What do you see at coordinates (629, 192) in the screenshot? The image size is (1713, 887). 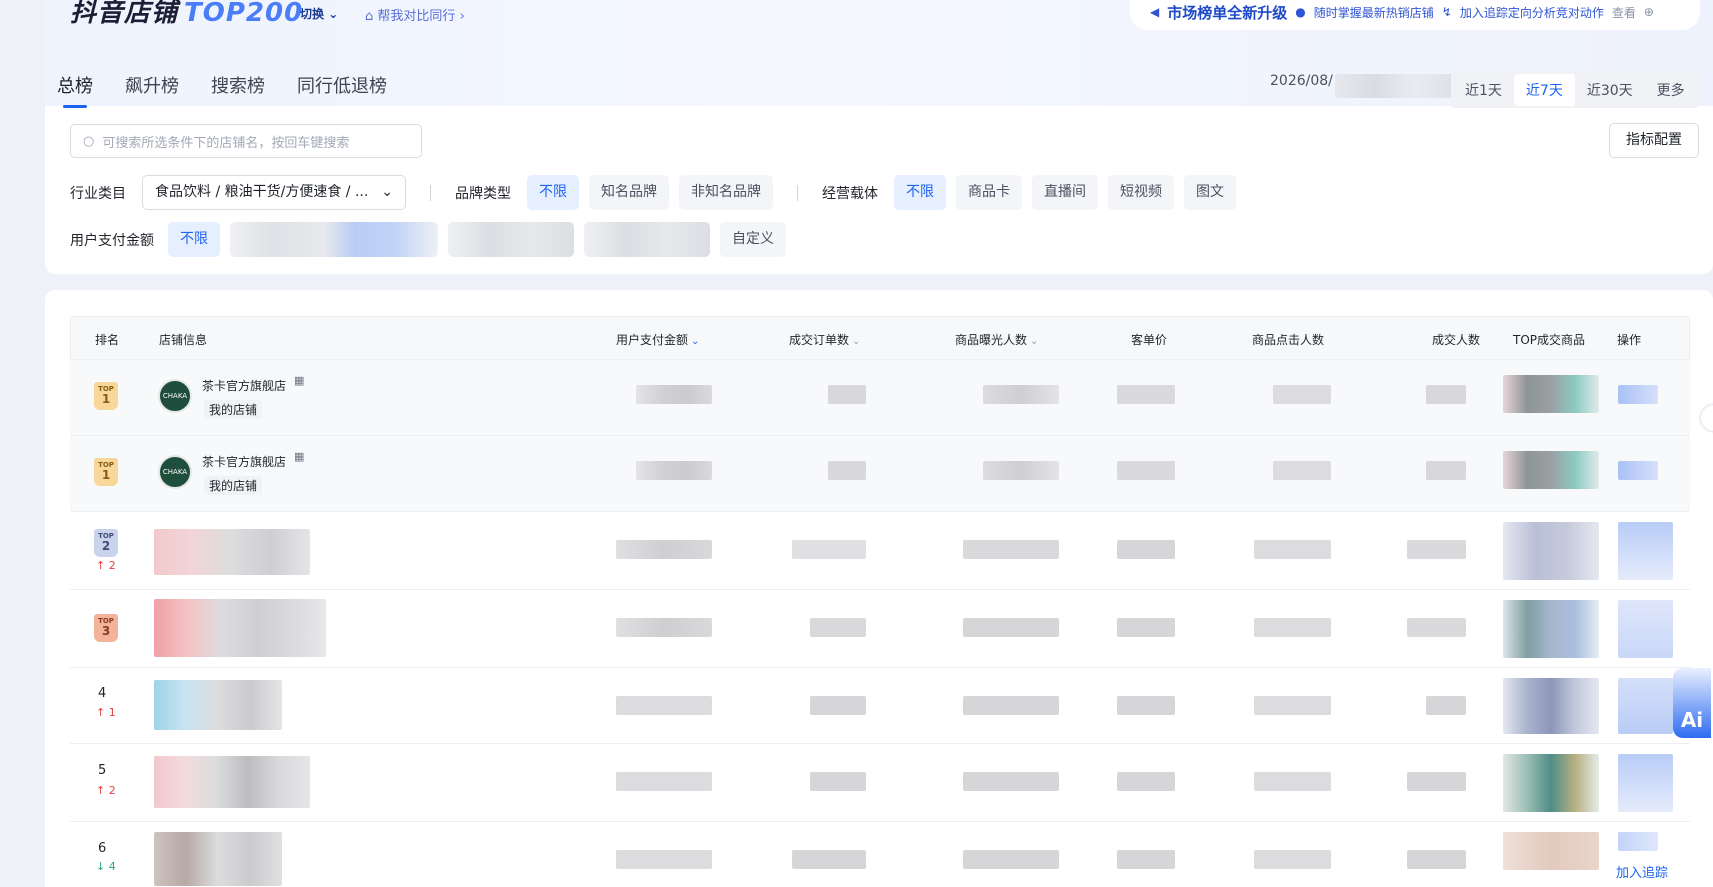 I see `brand-famous: 知名品牌` at bounding box center [629, 192].